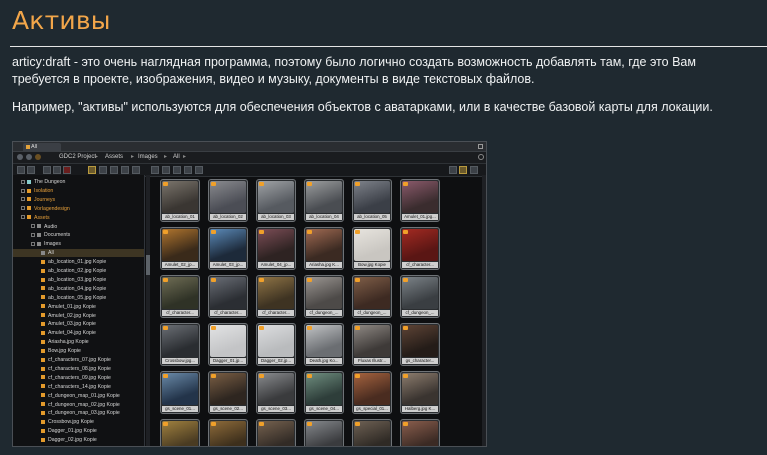 Image resolution: width=767 pixels, height=455 pixels. What do you see at coordinates (92, 170) in the screenshot?
I see `edit-icon` at bounding box center [92, 170].